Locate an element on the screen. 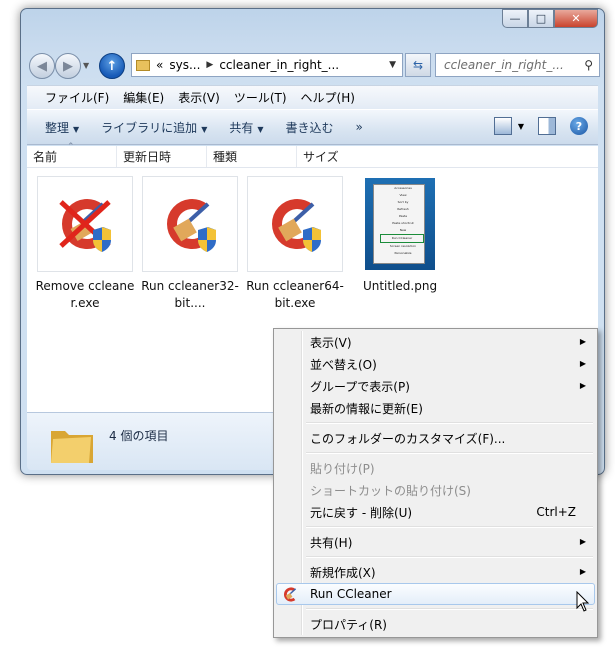 Image resolution: width=615 pixels, height=648 pixels. file-name: Untitled.png is located at coordinates (400, 286).